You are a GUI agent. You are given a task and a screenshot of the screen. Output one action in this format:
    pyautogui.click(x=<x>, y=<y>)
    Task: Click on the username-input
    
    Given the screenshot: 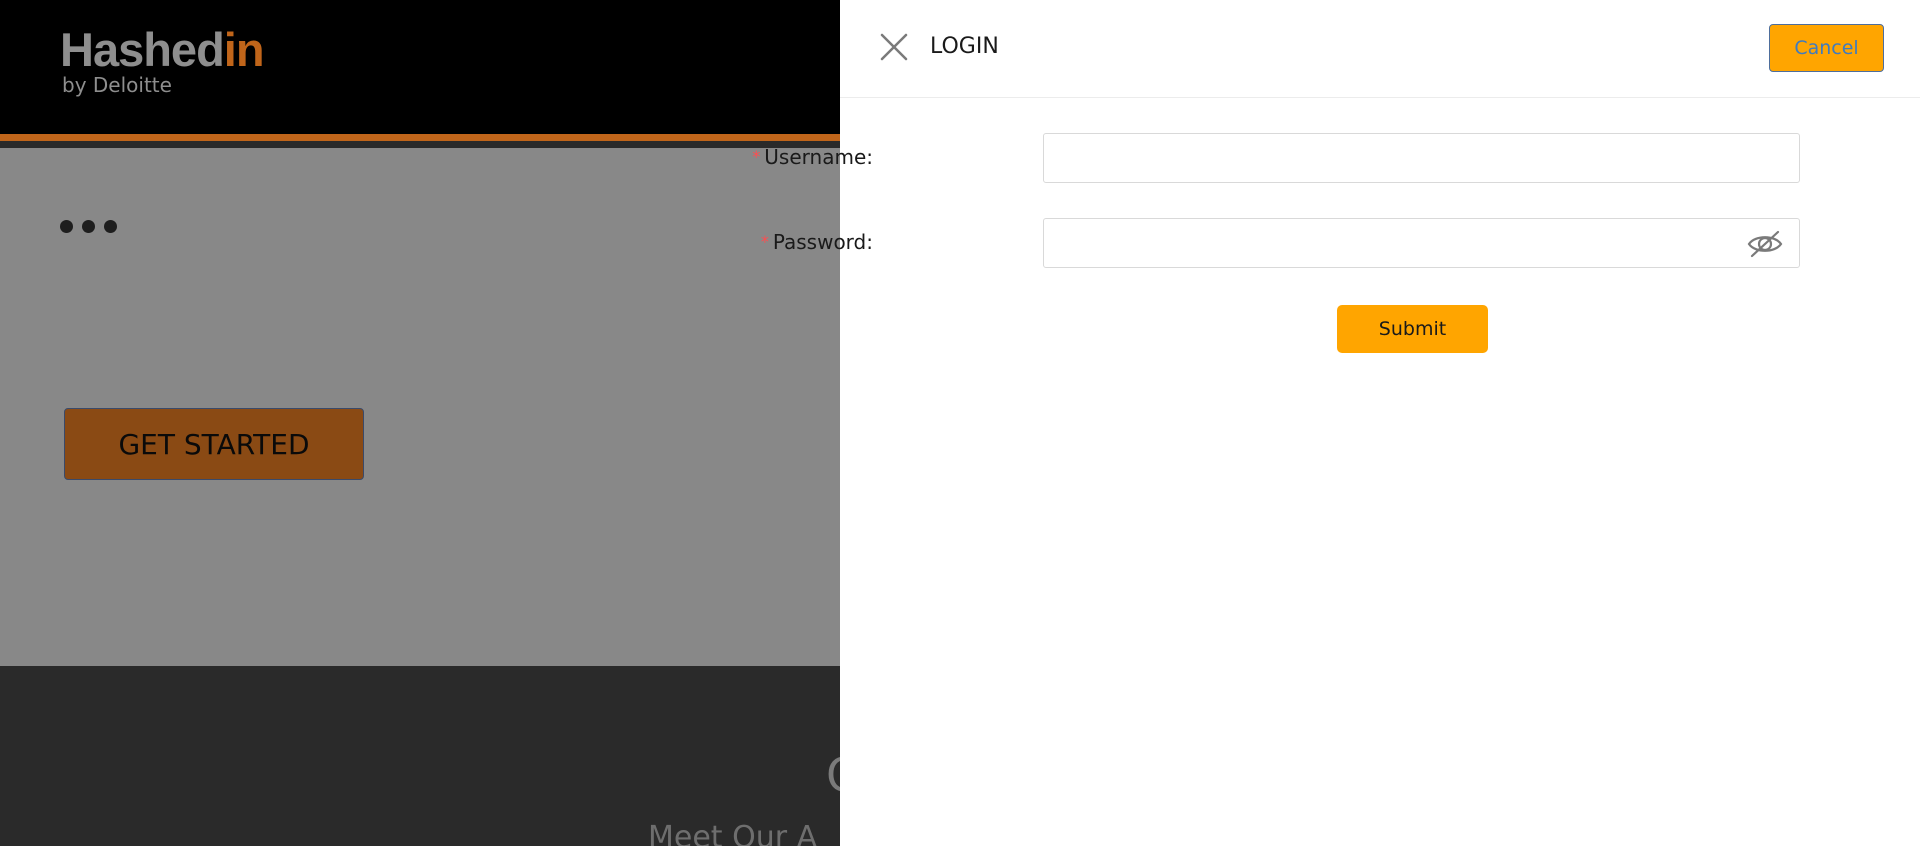 What is the action you would take?
    pyautogui.click(x=1421, y=158)
    